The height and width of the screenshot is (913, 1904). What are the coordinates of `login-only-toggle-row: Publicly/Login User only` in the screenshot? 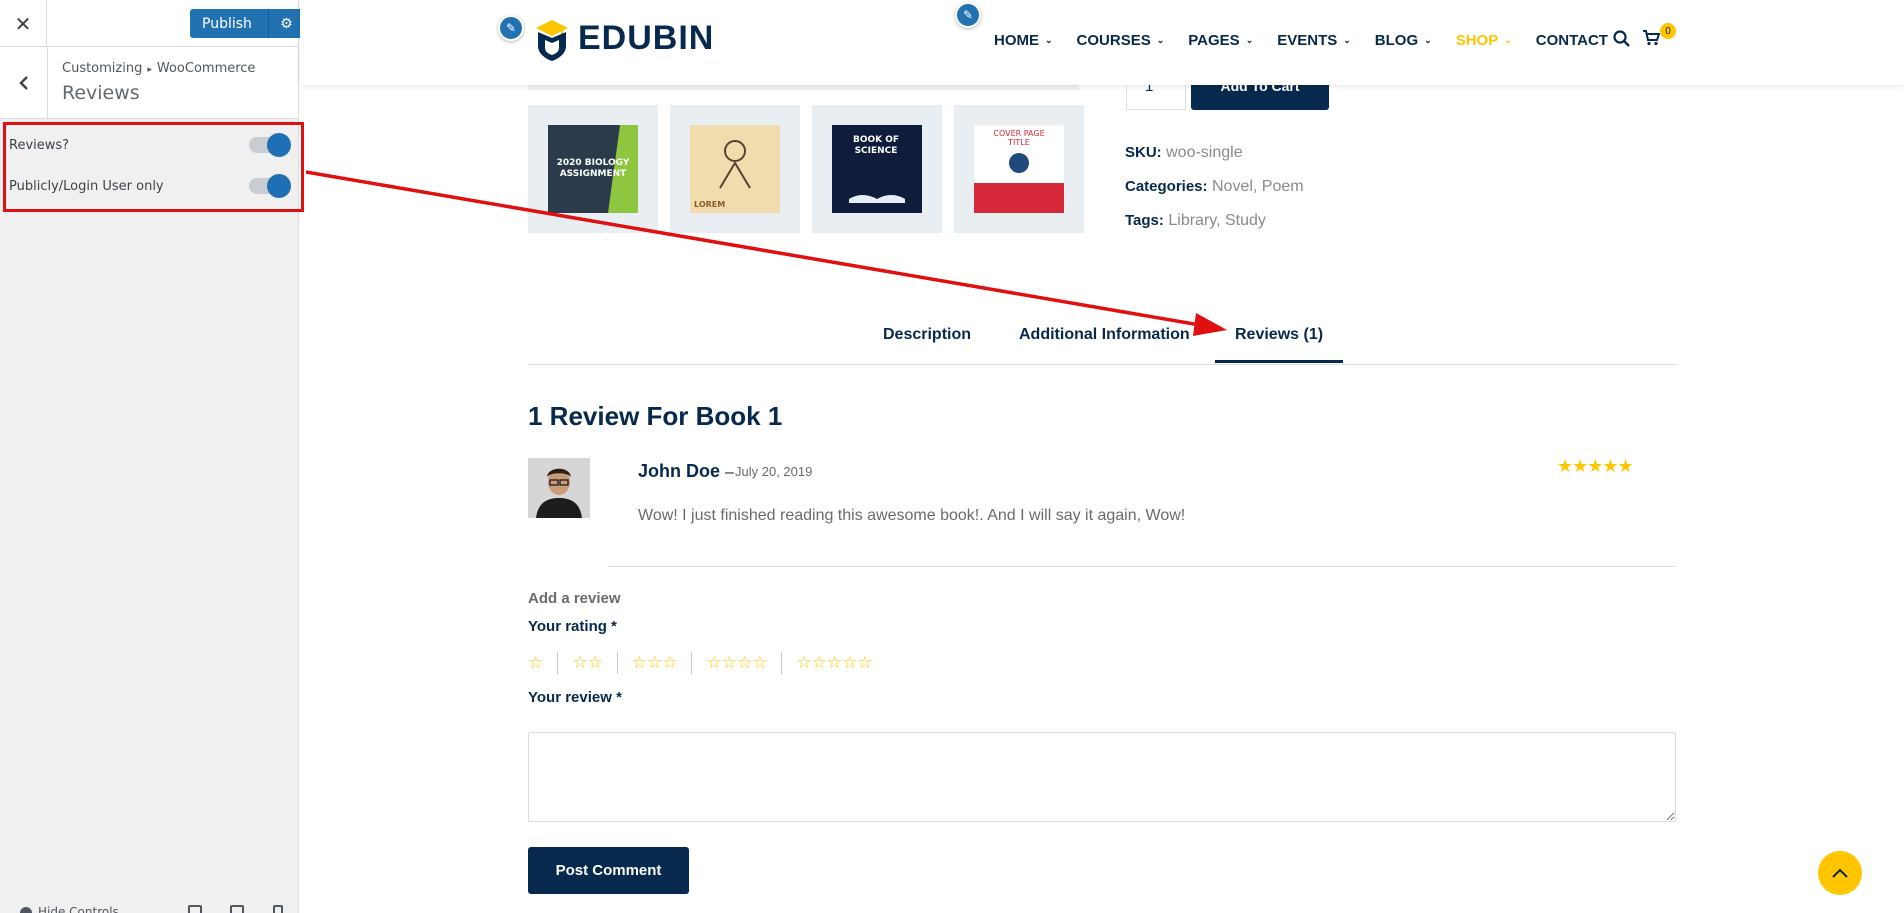 It's located at (150, 186).